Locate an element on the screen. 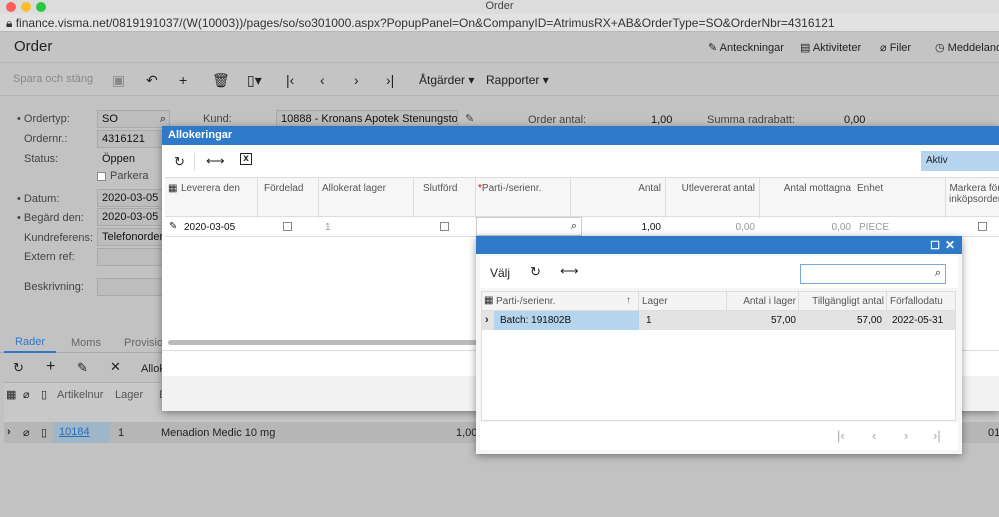 This screenshot has width=999, height=517. order-nbr-label: Ordernr.: is located at coordinates (46, 139).